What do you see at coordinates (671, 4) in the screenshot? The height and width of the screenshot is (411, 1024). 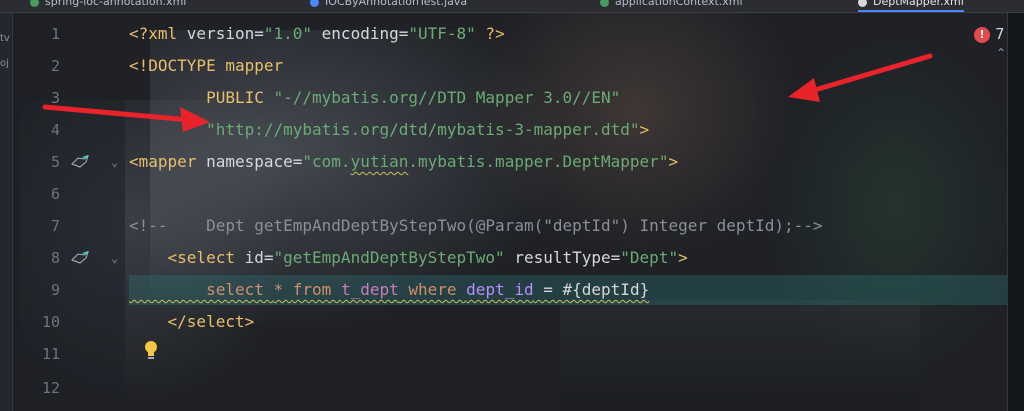 I see `tab-application-context: applicationContext.xml` at bounding box center [671, 4].